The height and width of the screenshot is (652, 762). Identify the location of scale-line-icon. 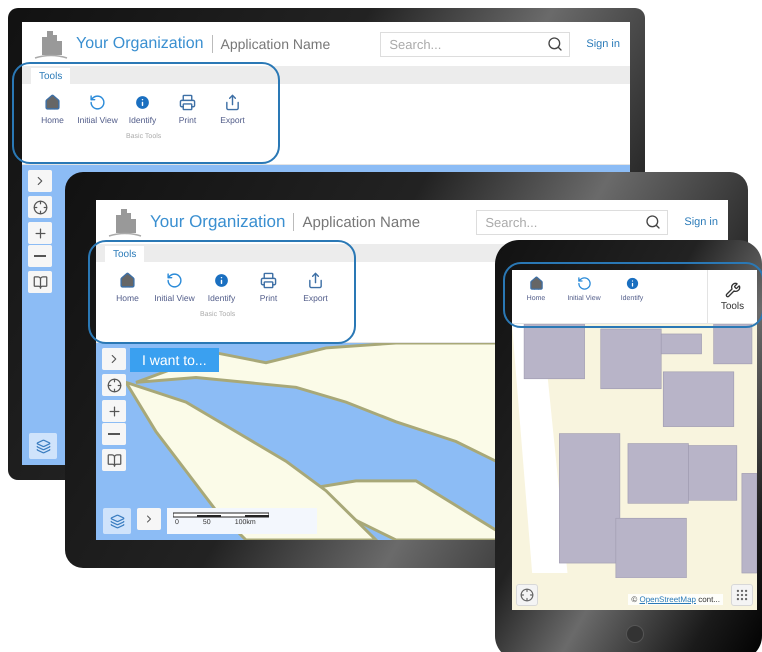
(221, 515).